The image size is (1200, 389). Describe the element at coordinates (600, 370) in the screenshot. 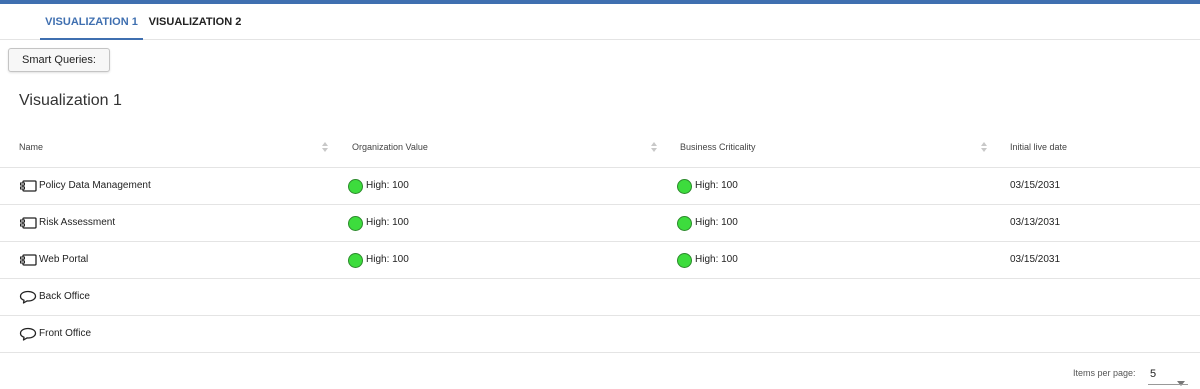

I see `pagination-bar: Items per page: 5` at that location.